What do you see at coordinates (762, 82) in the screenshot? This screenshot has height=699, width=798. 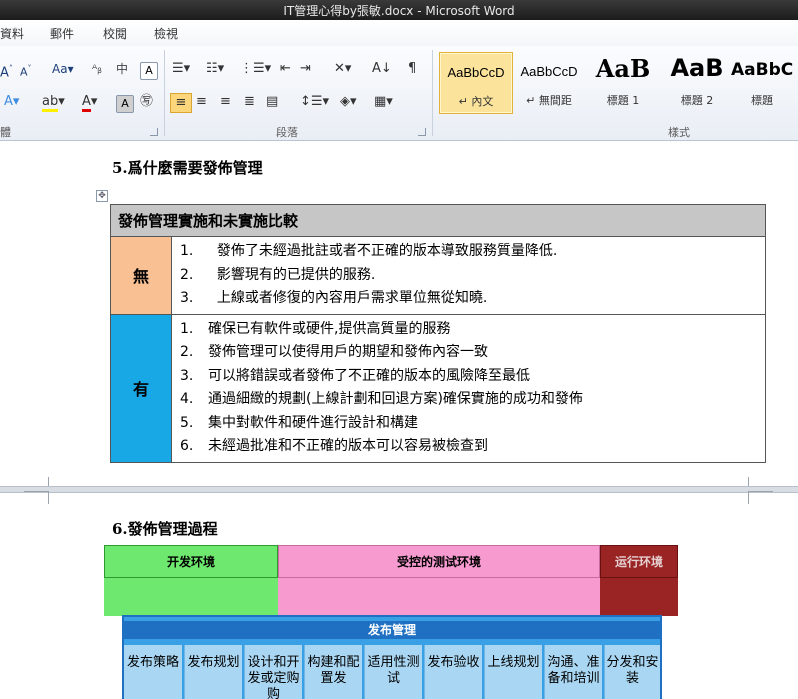 I see `style-title: AaBbC 標題` at bounding box center [762, 82].